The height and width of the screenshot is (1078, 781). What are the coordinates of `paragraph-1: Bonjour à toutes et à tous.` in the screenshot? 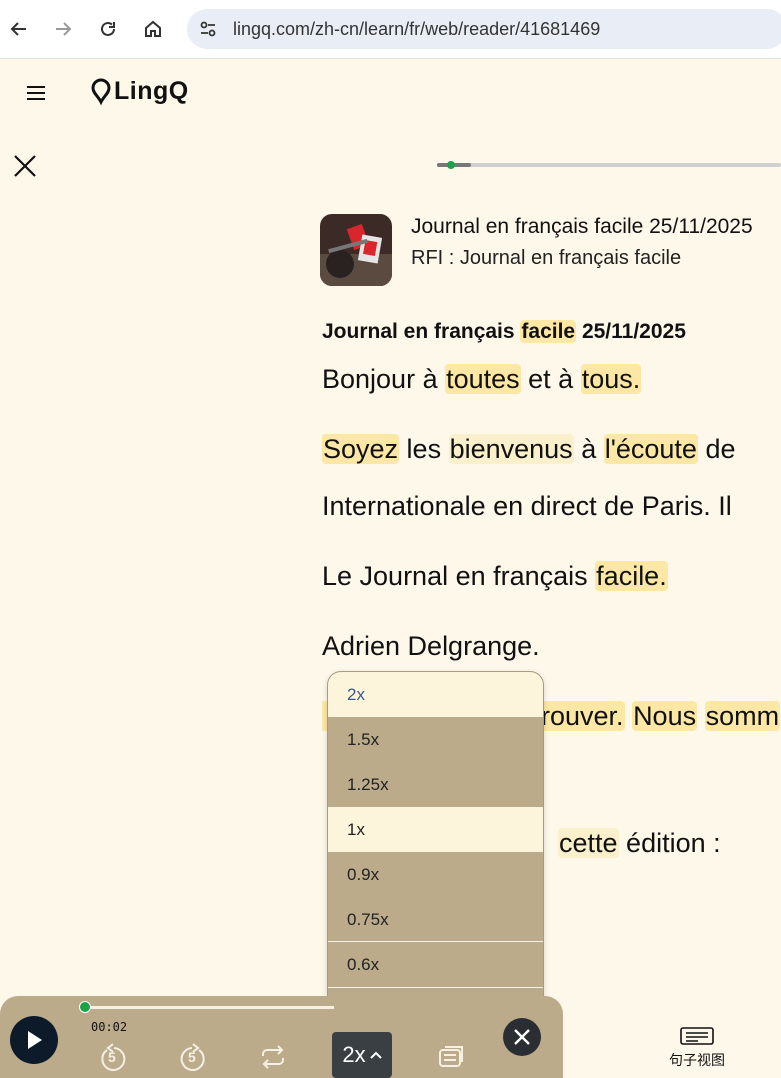 It's located at (482, 379).